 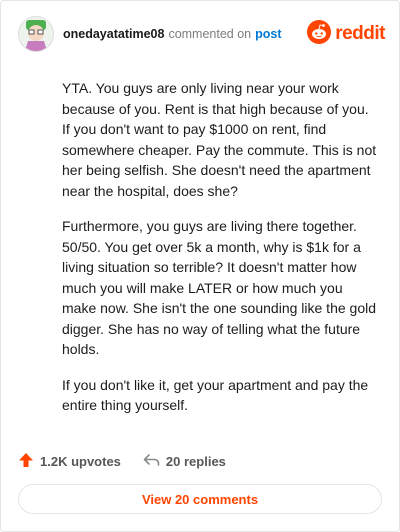 What do you see at coordinates (200, 499) in the screenshot?
I see `view-comments-button: View 20 comments` at bounding box center [200, 499].